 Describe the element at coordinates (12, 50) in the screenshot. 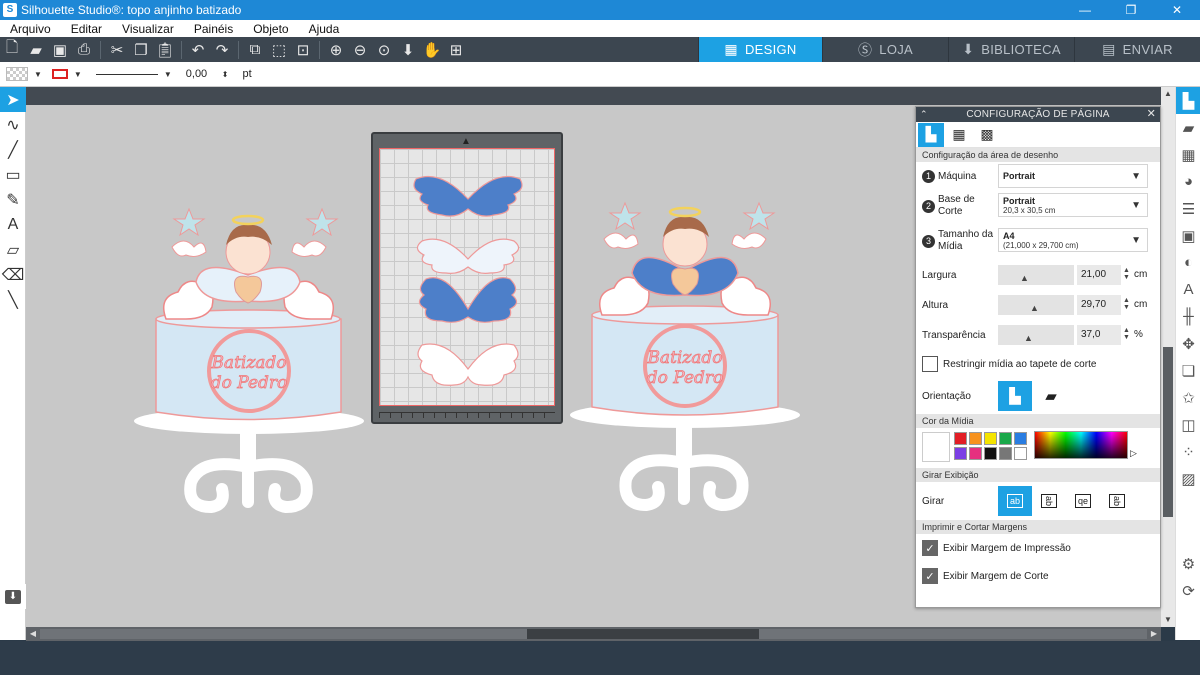

I see `new-file-icon: 🗋` at that location.